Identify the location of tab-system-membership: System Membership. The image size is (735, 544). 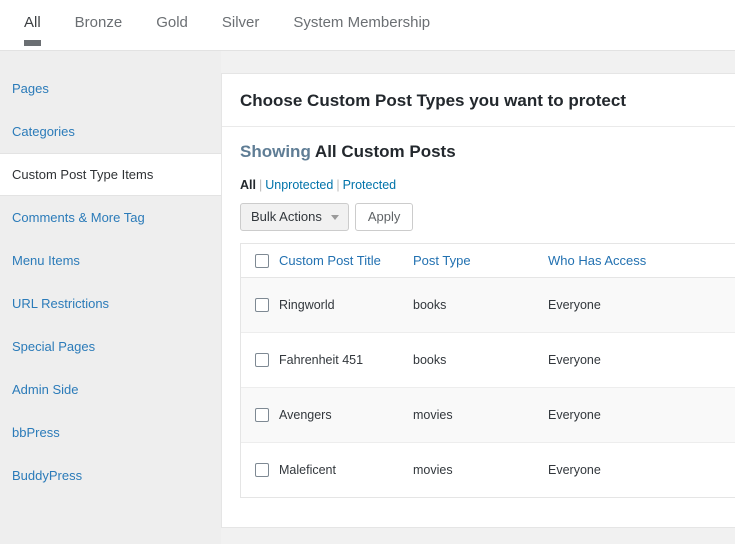
(361, 16).